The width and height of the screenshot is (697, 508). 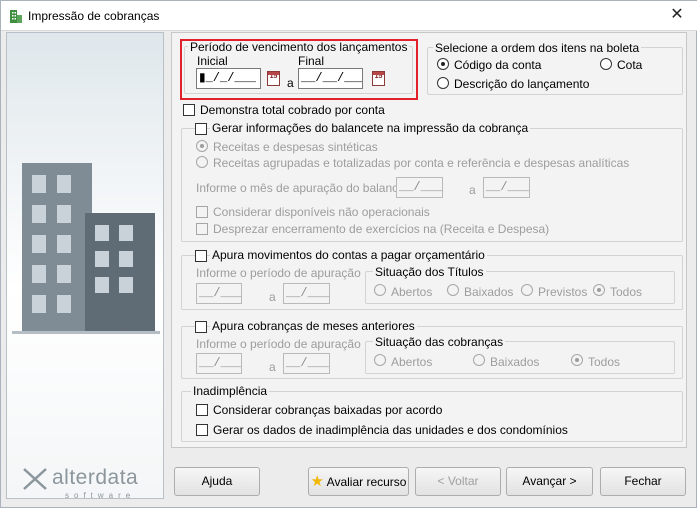 I want to click on star-icon: ★, so click(x=317, y=481).